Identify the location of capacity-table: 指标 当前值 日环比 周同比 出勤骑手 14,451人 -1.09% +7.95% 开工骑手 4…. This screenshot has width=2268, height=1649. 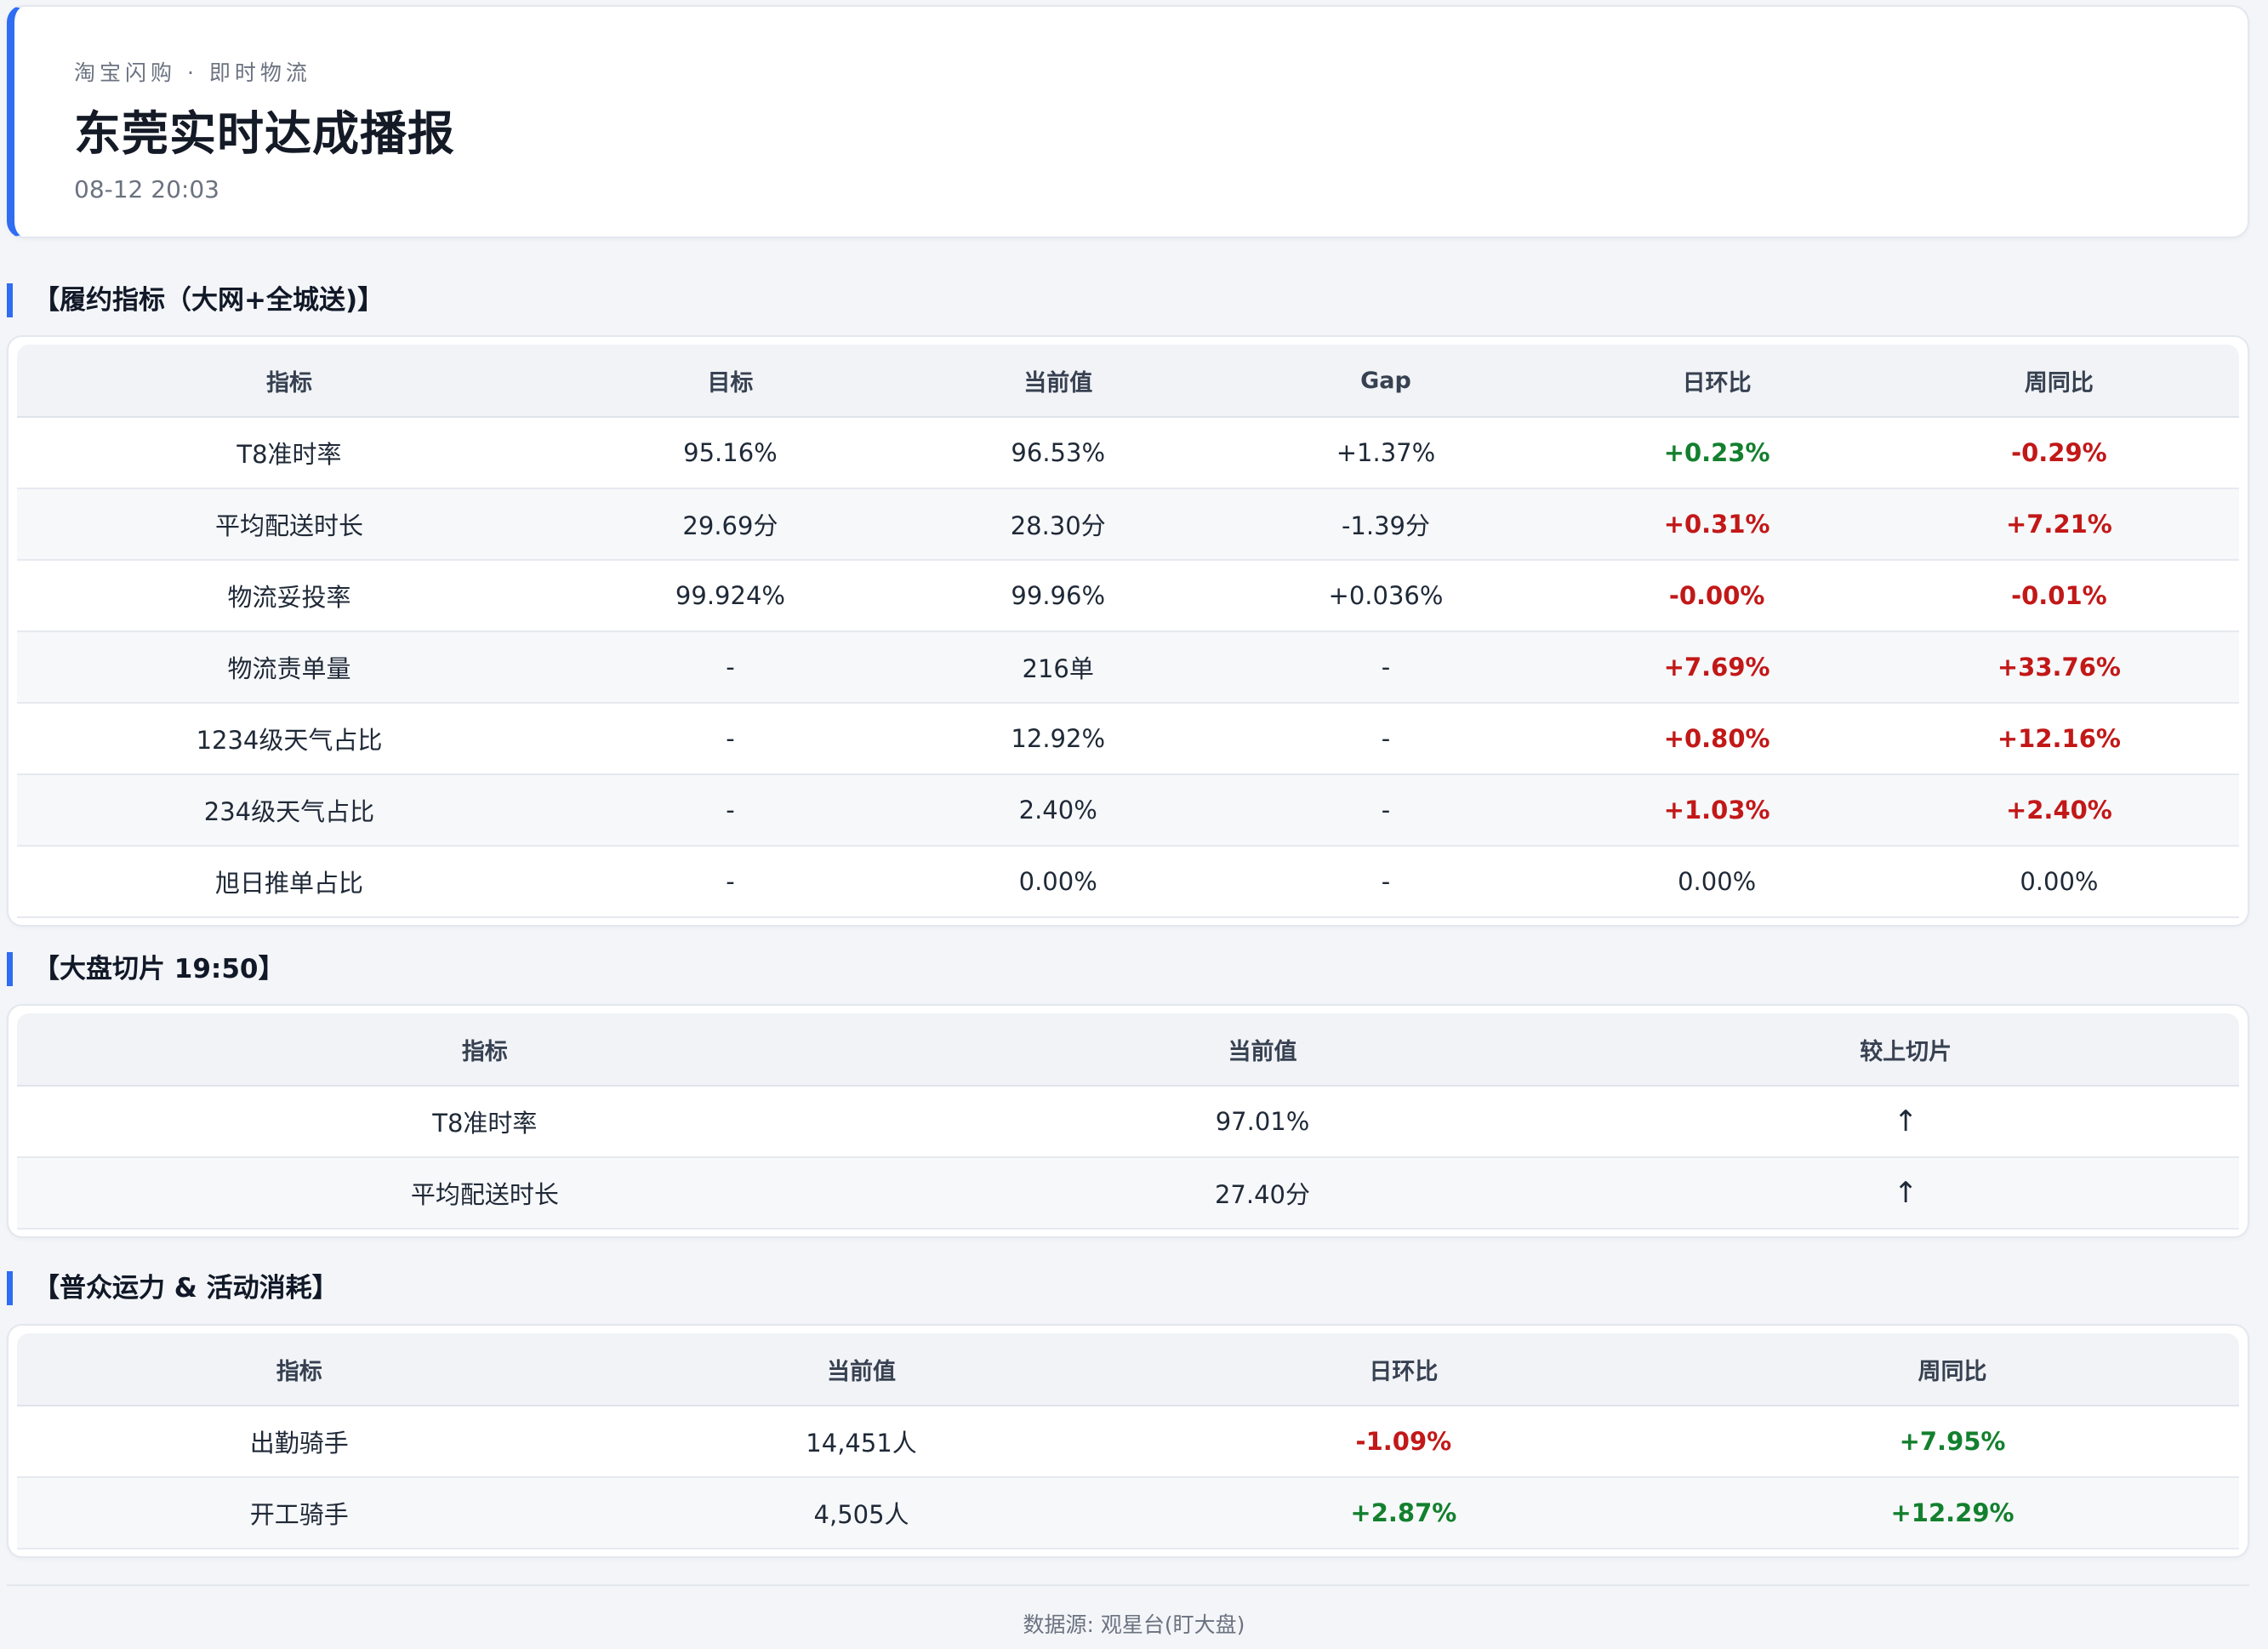
(1128, 1441).